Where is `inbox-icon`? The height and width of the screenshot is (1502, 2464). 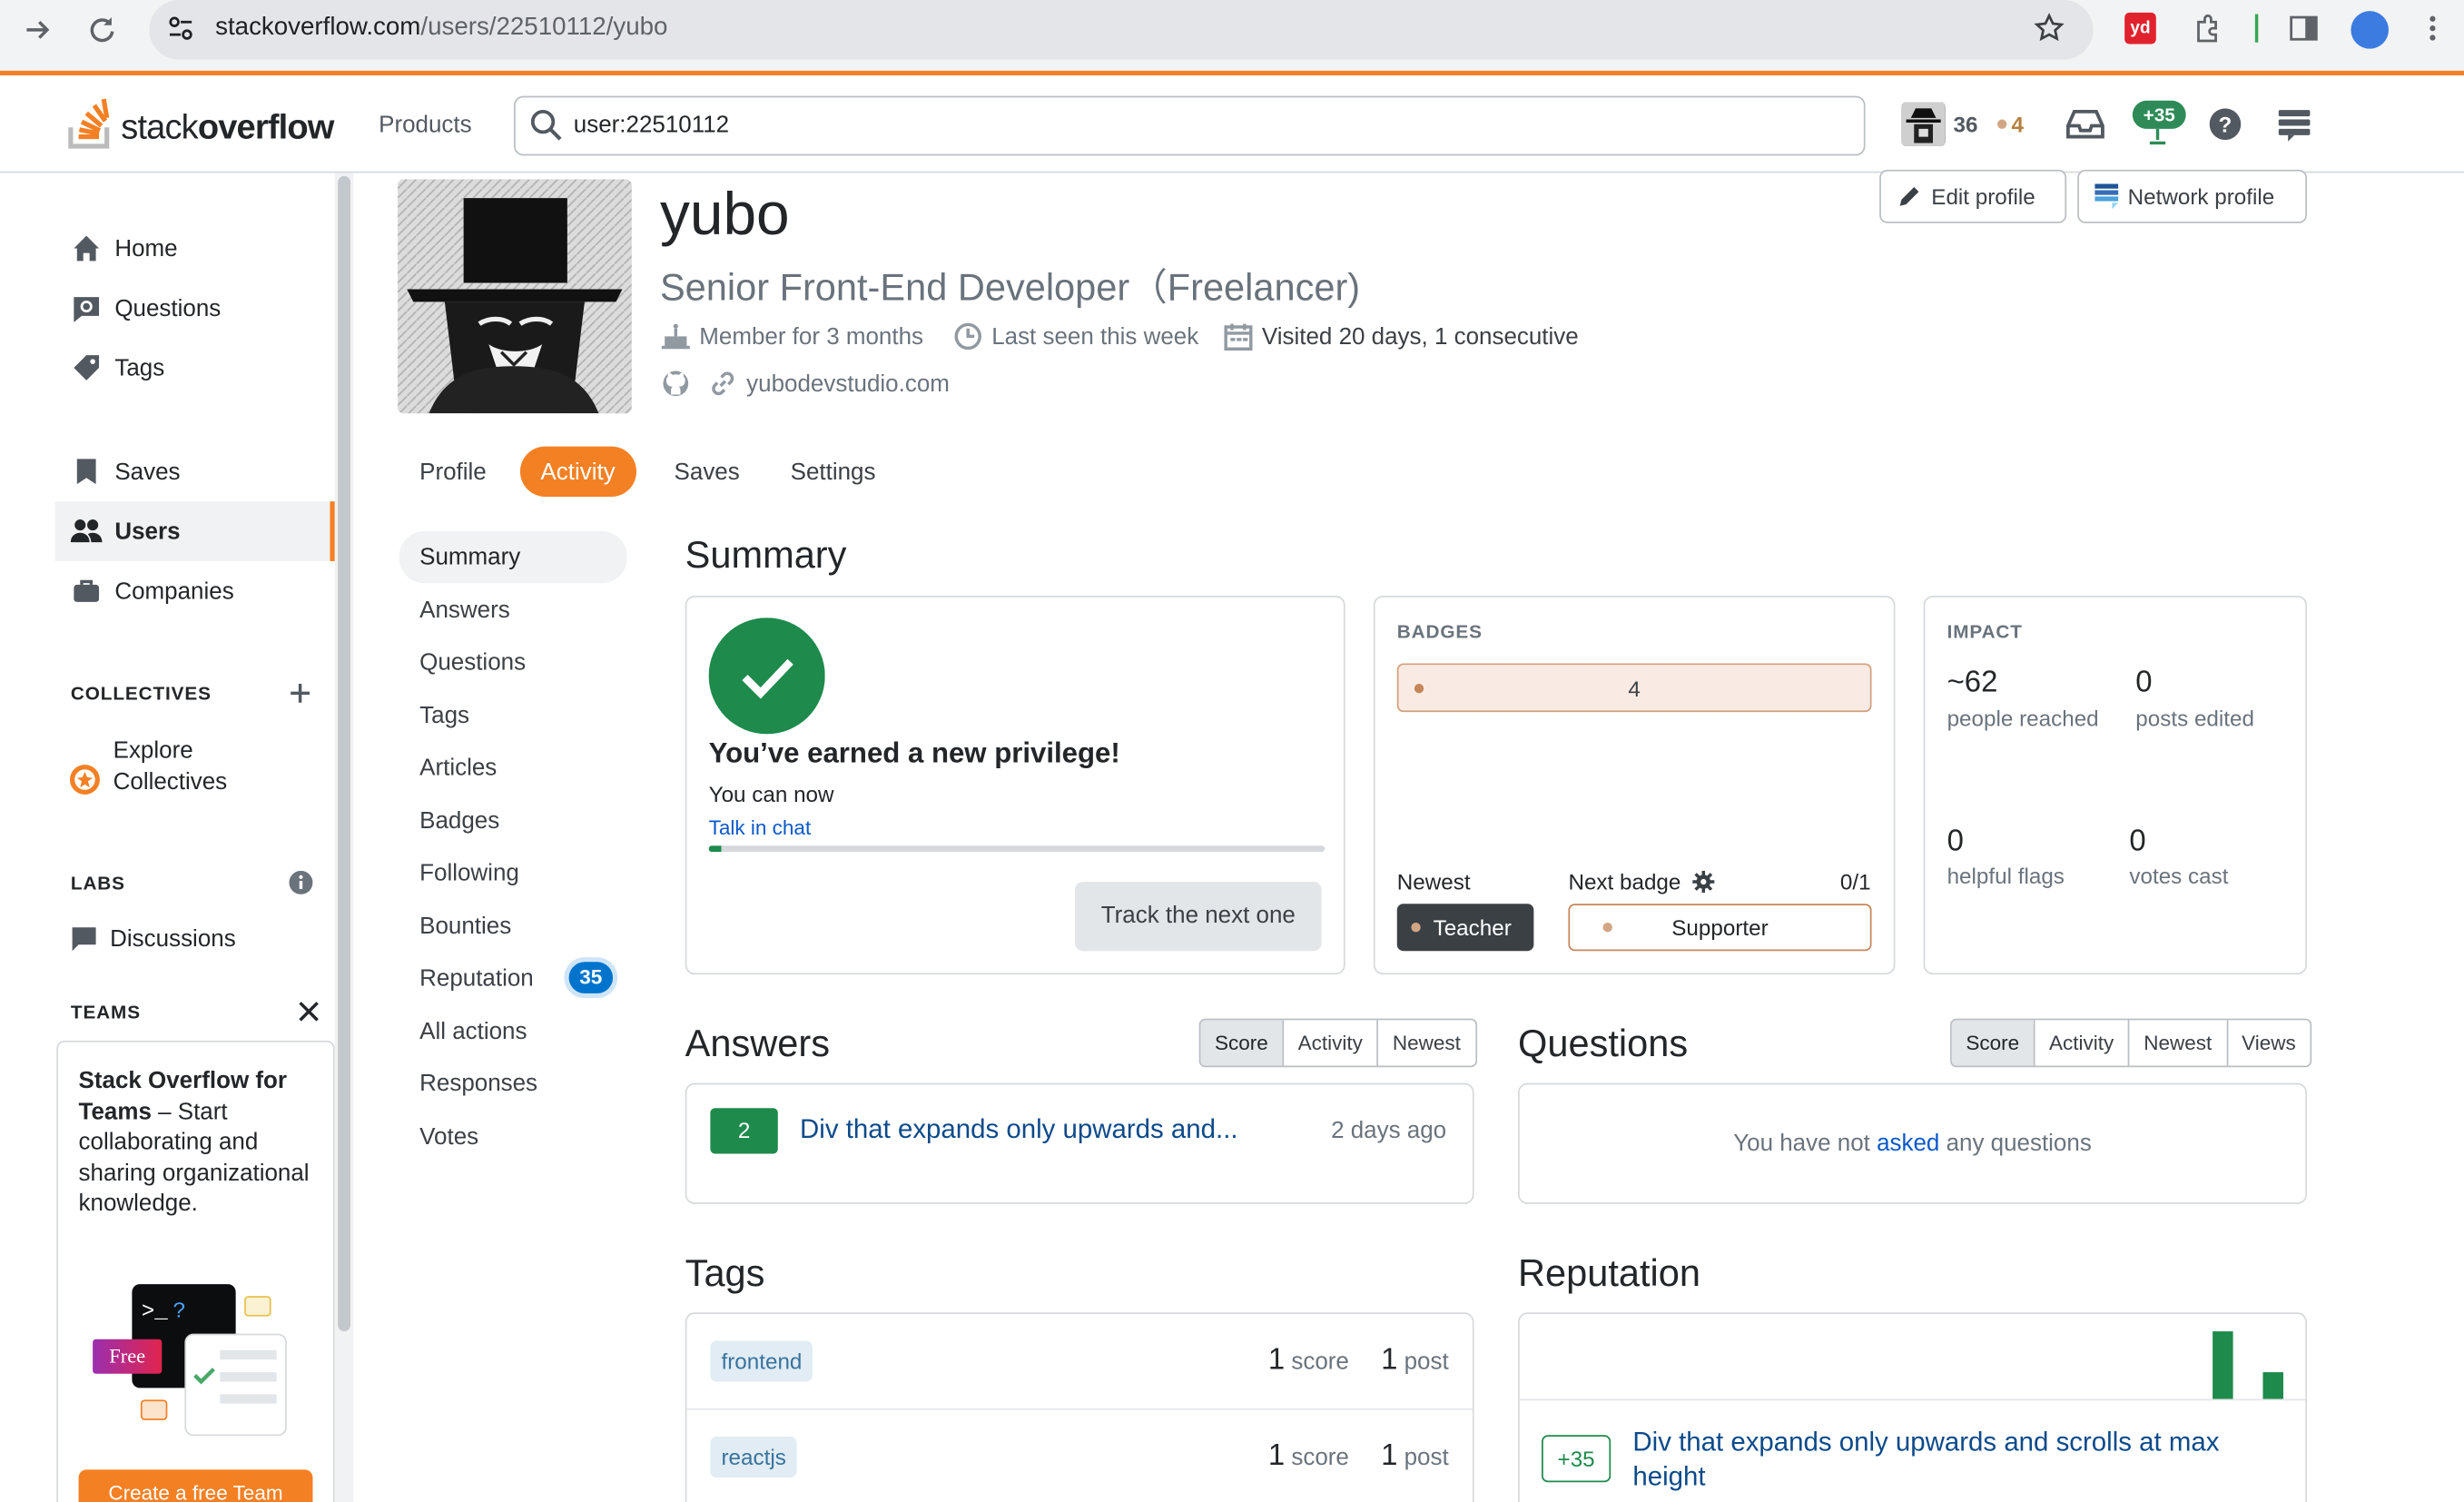
inbox-icon is located at coordinates (2085, 124).